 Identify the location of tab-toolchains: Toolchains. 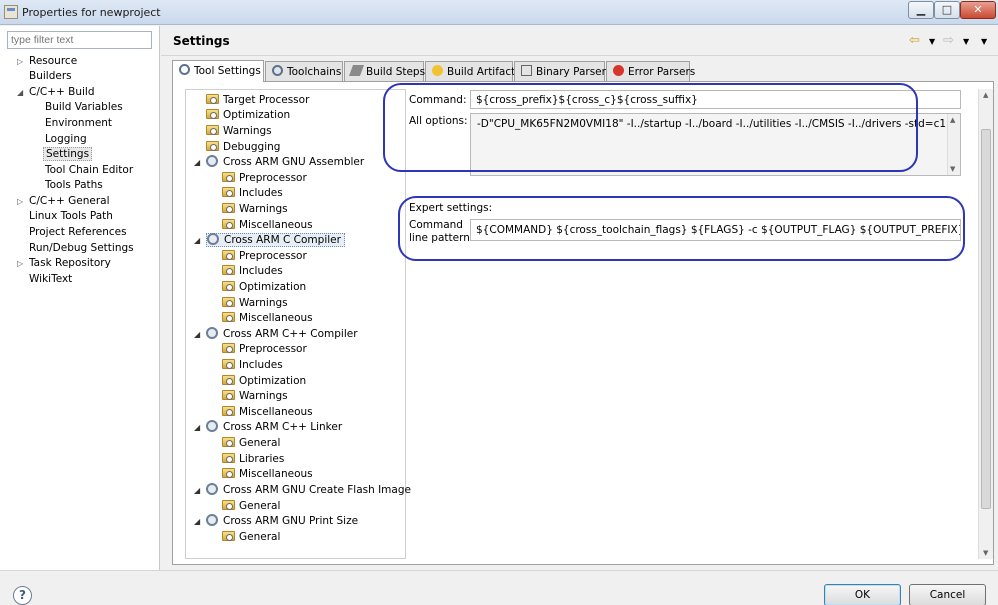
(304, 71).